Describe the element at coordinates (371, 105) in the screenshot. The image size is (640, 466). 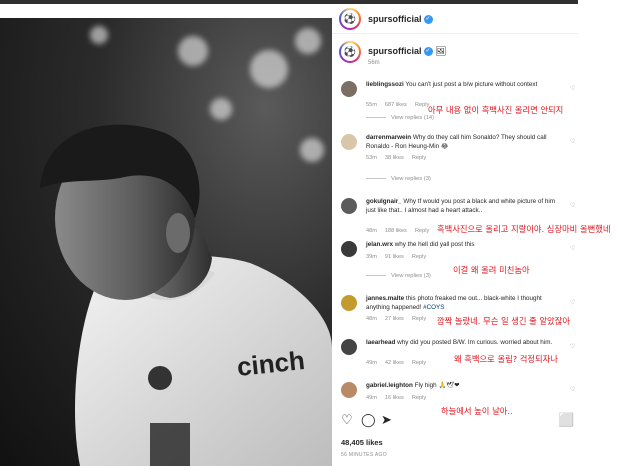
I see `comment-time: 55m` at that location.